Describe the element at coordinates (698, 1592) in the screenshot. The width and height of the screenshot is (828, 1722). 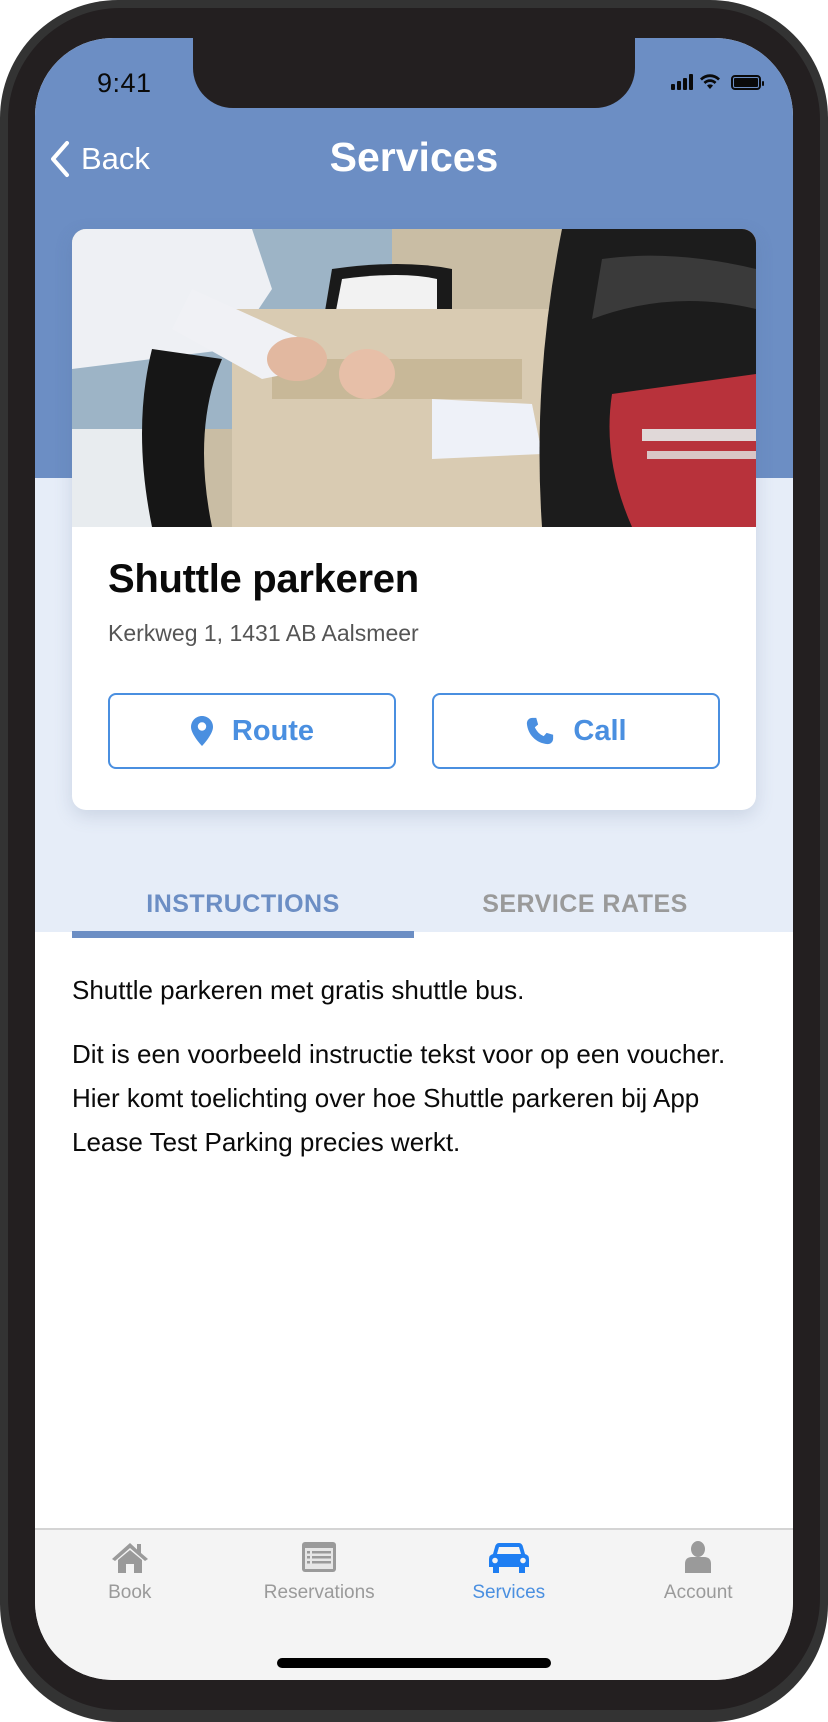
I see `tabbar-label-account: Account` at that location.